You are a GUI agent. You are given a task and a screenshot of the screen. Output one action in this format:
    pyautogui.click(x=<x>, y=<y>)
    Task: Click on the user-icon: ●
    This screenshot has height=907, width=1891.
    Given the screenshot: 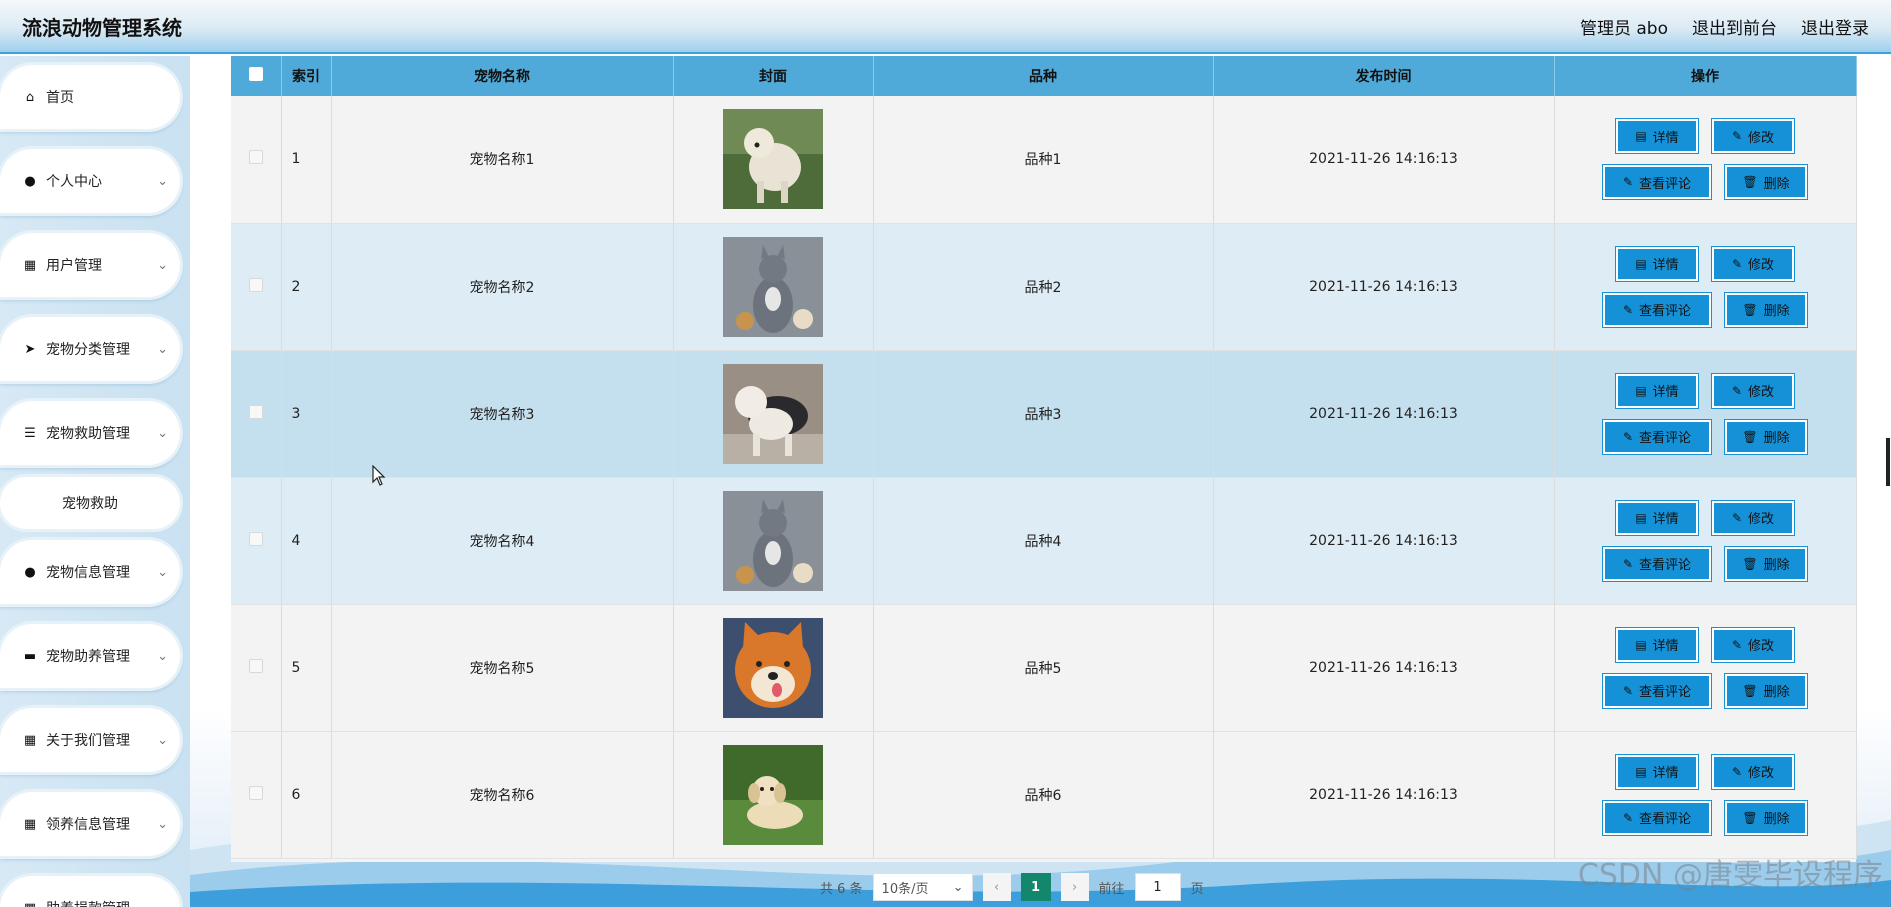 What is the action you would take?
    pyautogui.click(x=30, y=572)
    